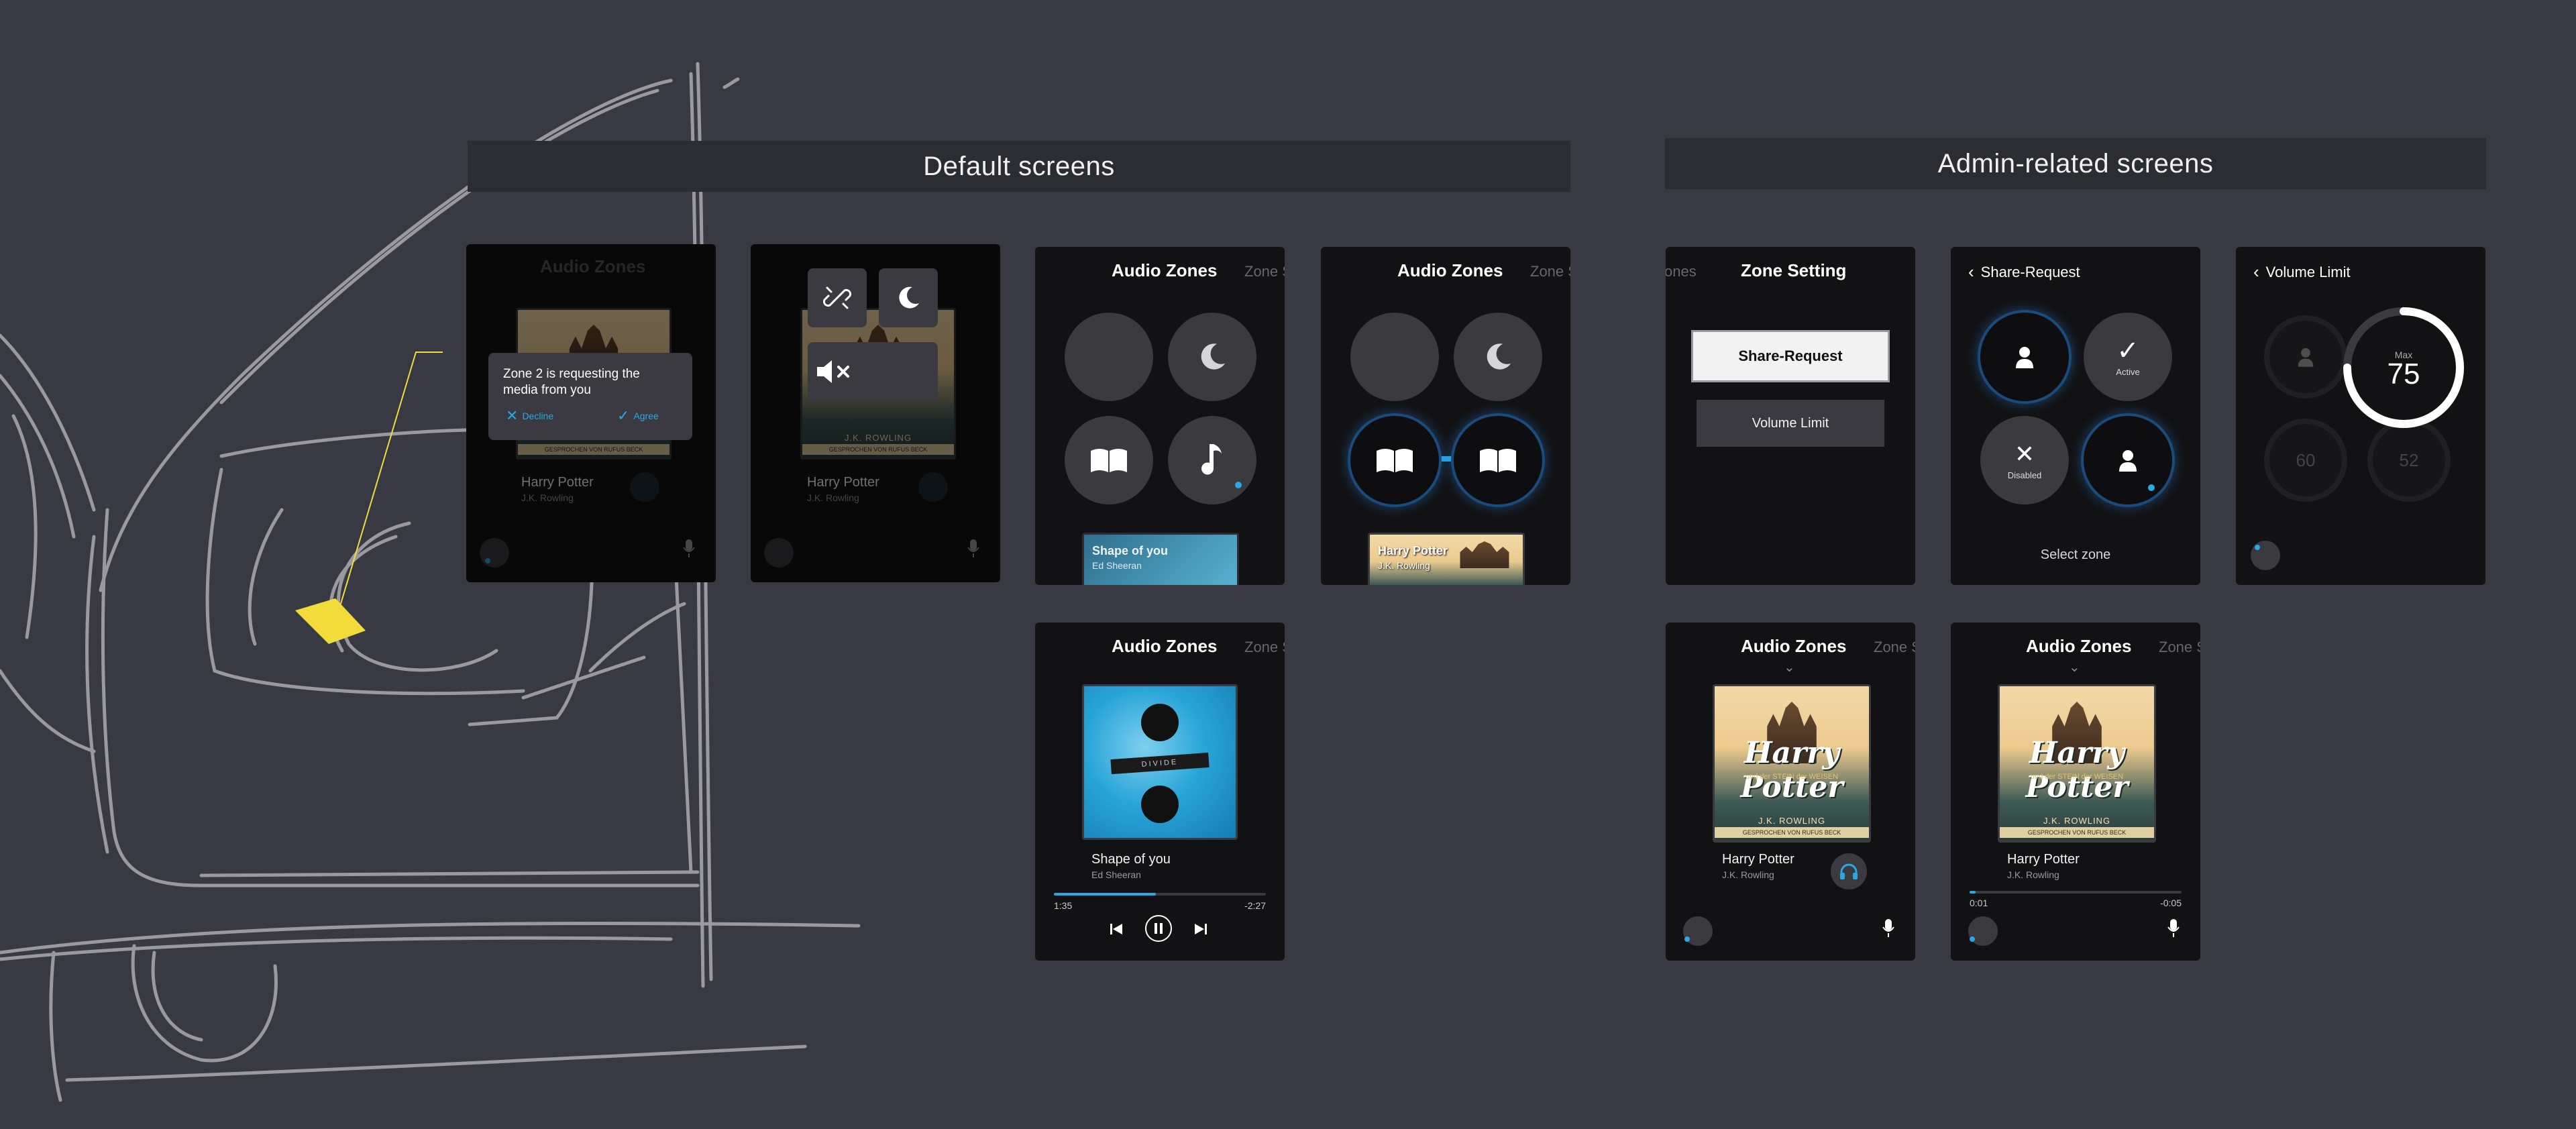 The width and height of the screenshot is (2576, 1129). Describe the element at coordinates (1979, 903) in the screenshot. I see `elapsed-time: 0:01` at that location.